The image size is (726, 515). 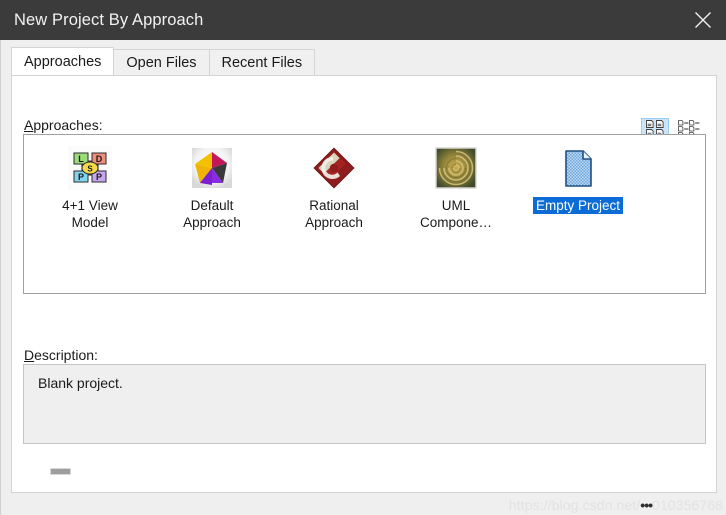 I want to click on stub-control, so click(x=60, y=471).